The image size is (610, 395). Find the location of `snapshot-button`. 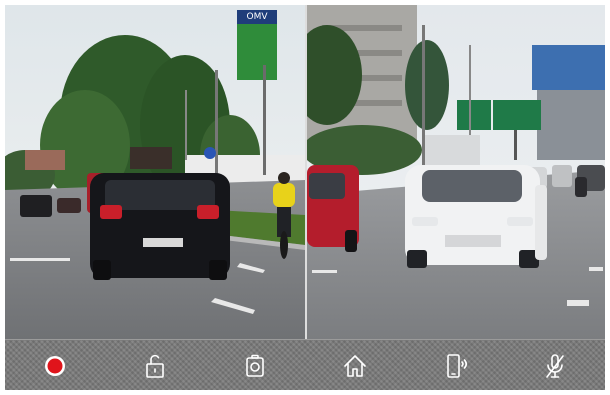

snapshot-button is located at coordinates (255, 366).